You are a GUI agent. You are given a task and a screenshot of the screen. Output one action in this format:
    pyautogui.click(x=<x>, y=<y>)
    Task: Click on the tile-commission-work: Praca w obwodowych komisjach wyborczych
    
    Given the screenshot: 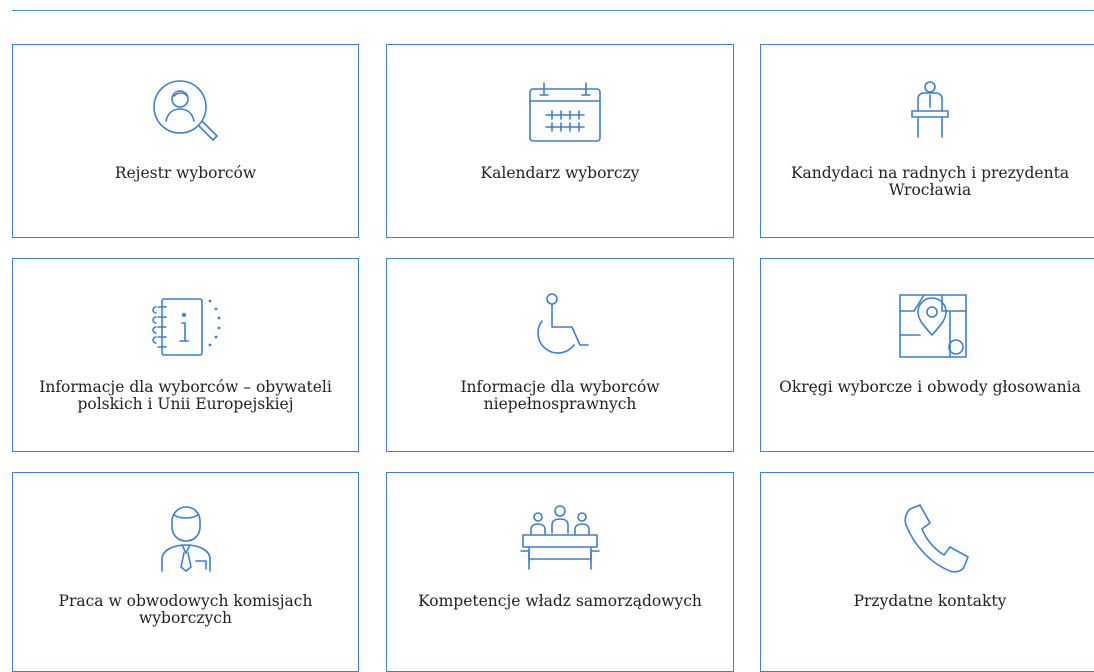 What is the action you would take?
    pyautogui.click(x=185, y=572)
    